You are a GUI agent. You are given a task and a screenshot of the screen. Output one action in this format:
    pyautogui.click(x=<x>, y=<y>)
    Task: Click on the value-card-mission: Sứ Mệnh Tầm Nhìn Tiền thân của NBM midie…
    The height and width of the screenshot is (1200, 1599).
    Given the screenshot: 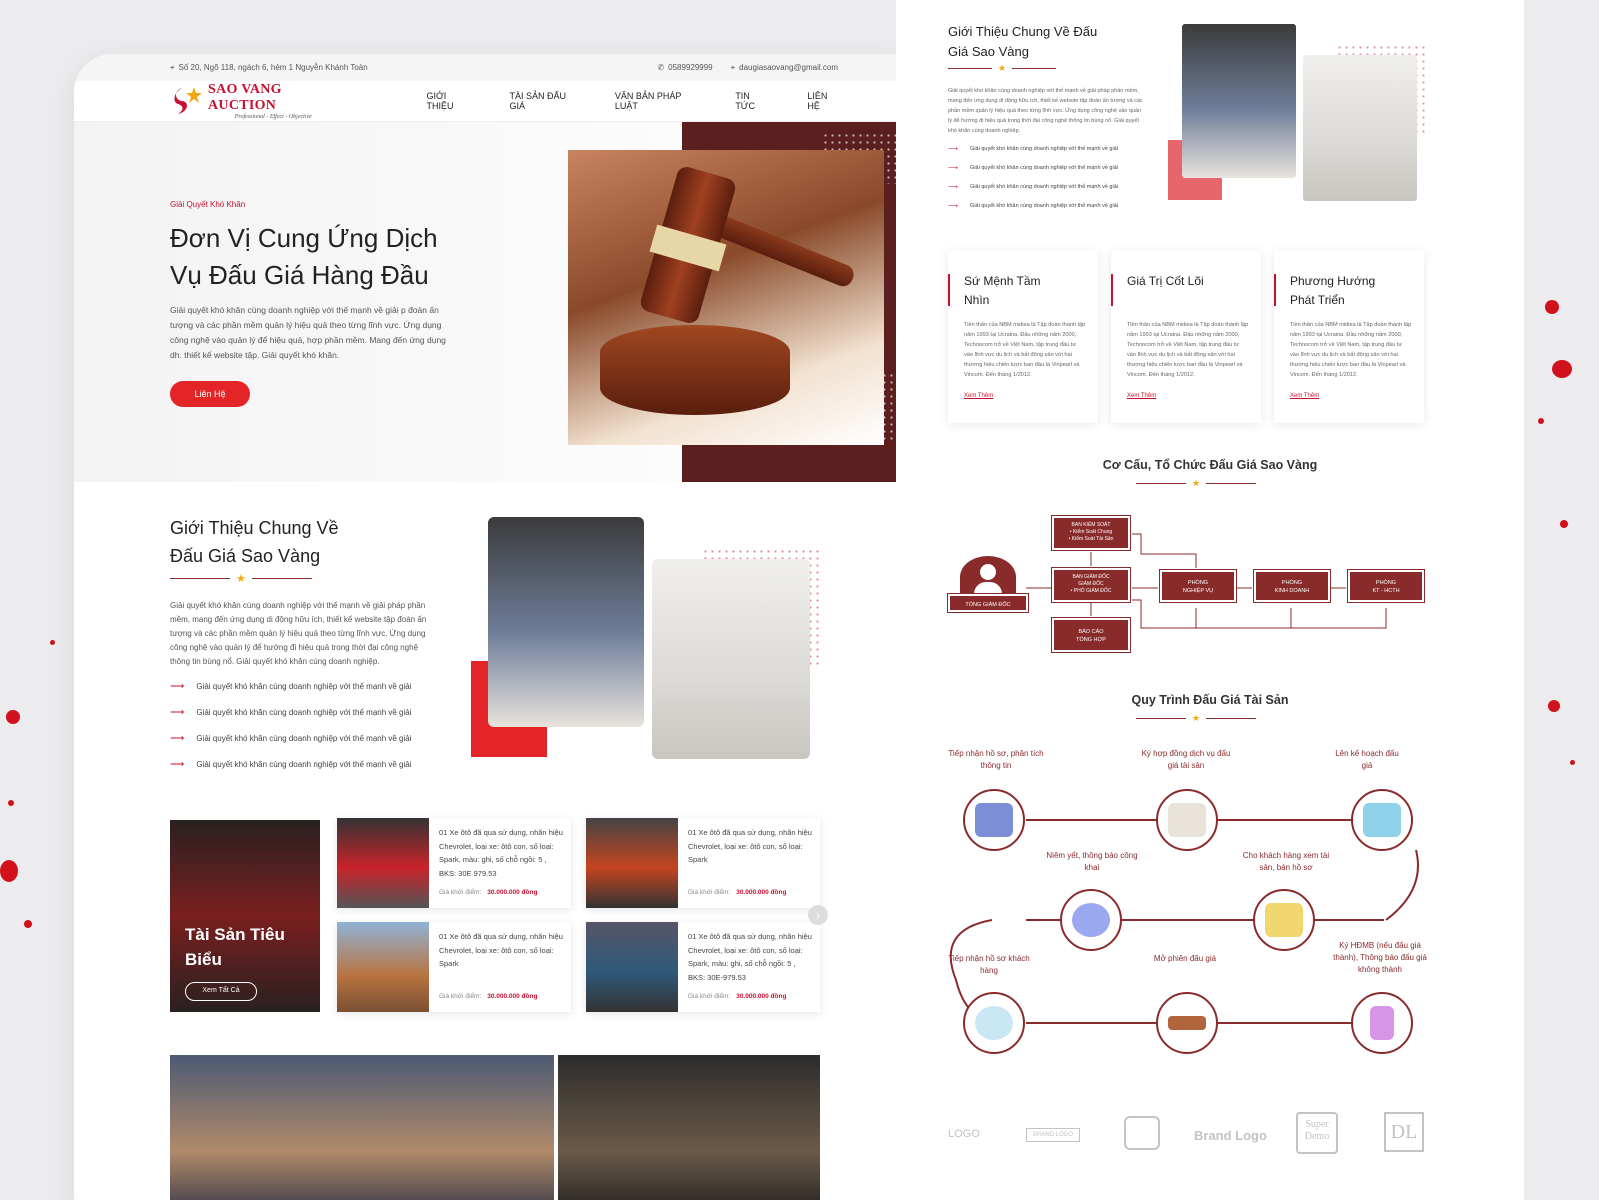 What is the action you would take?
    pyautogui.click(x=1023, y=336)
    